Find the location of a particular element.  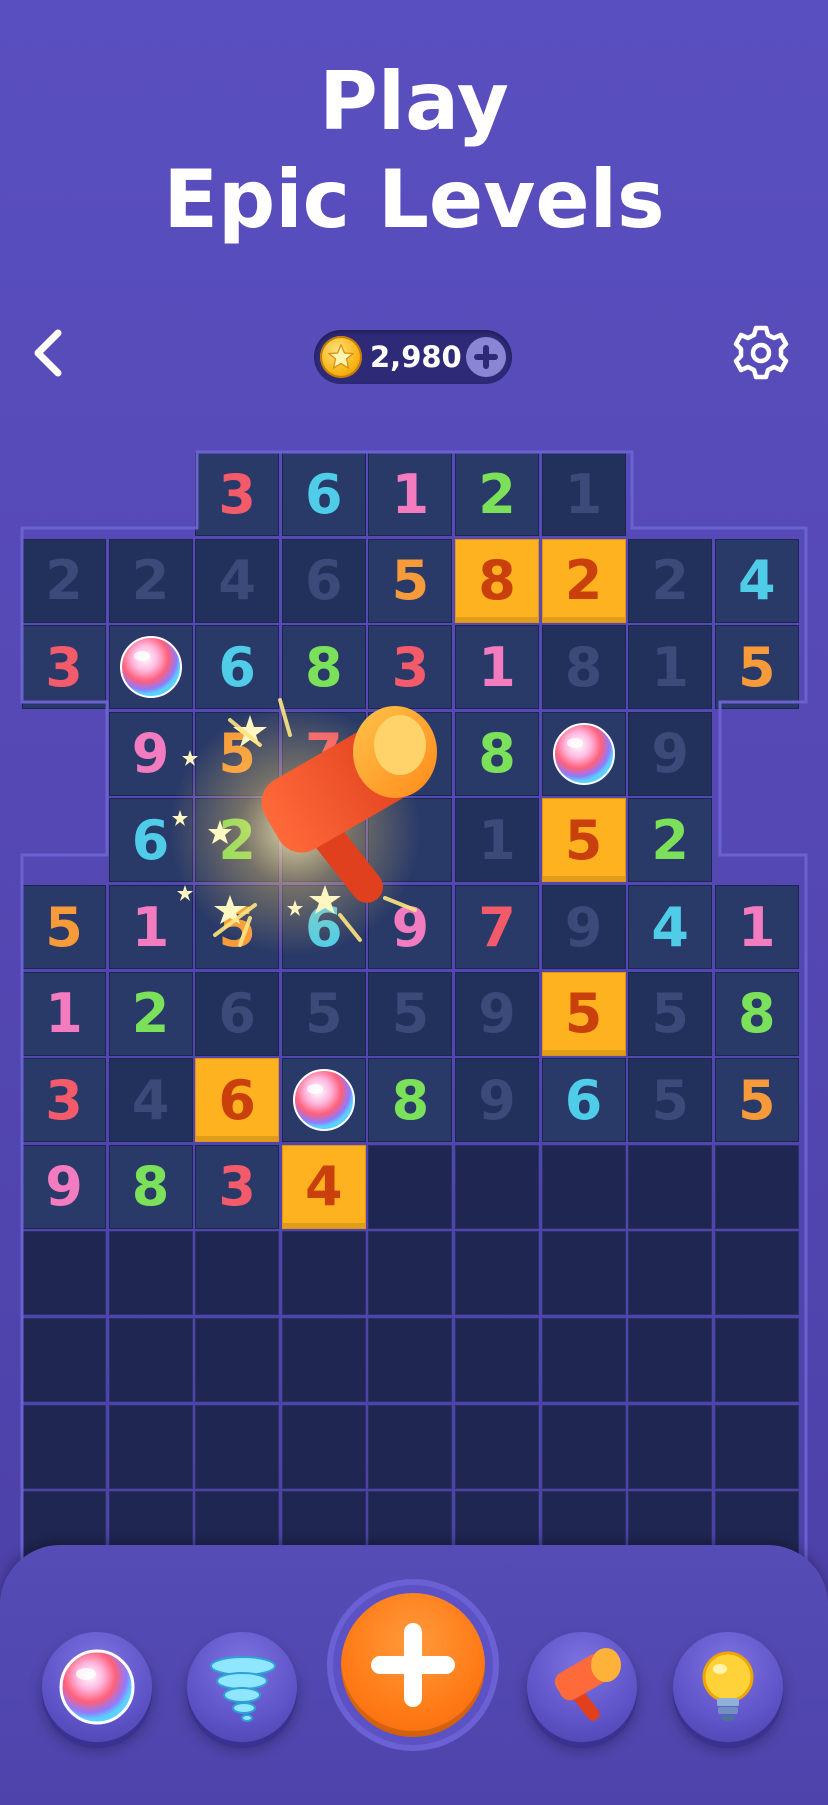

hammer-booster-button is located at coordinates (582, 1687).